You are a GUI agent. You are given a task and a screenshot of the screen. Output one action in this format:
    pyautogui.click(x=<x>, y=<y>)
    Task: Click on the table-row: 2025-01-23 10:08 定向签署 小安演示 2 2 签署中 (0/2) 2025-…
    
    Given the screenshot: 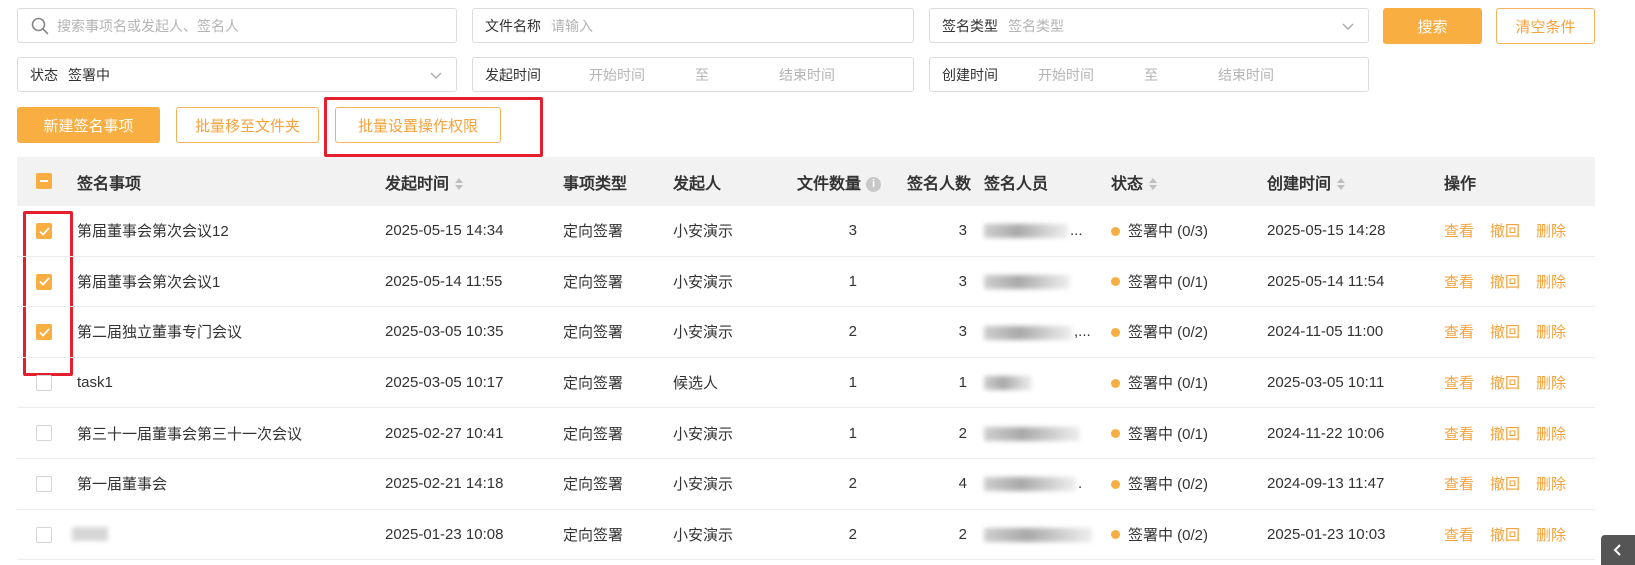 What is the action you would take?
    pyautogui.click(x=806, y=535)
    